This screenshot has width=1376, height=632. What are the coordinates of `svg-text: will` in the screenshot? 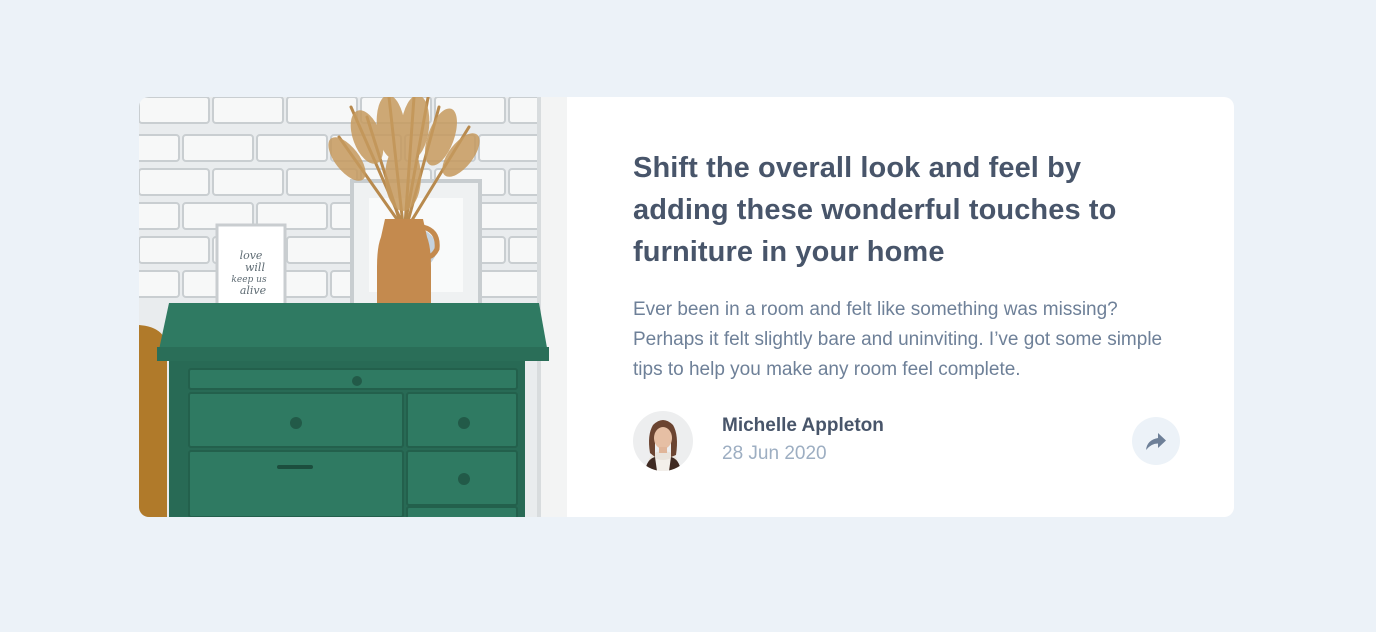 It's located at (255, 267).